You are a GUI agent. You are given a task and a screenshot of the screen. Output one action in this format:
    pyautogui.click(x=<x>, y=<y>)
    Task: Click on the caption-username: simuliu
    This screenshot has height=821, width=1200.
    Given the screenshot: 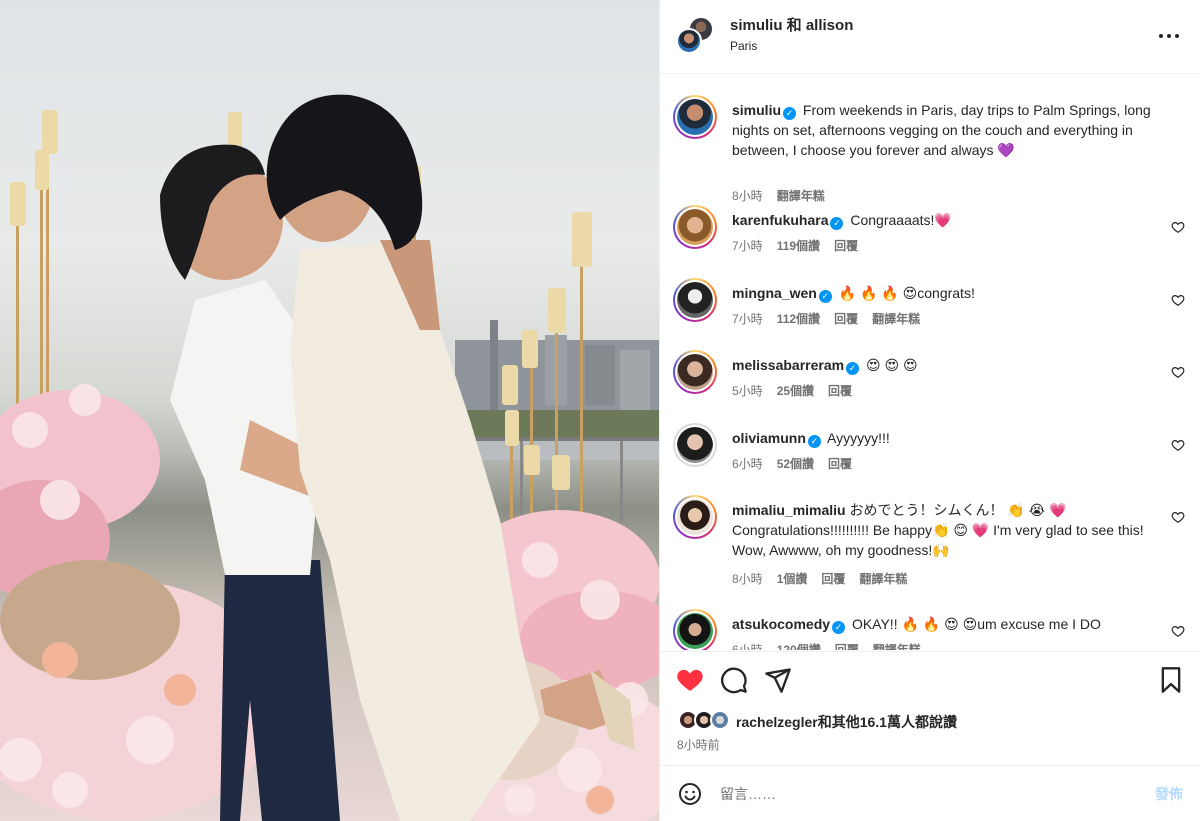 What is the action you would take?
    pyautogui.click(x=756, y=110)
    